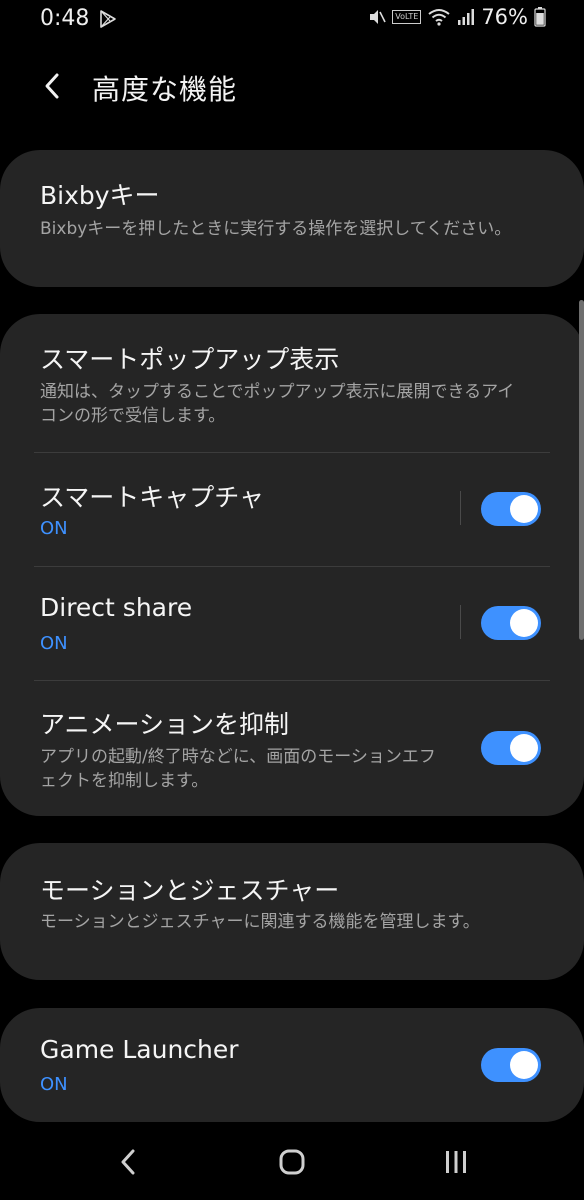 The image size is (584, 1200). What do you see at coordinates (116, 607) in the screenshot?
I see `item-title: Direct share` at bounding box center [116, 607].